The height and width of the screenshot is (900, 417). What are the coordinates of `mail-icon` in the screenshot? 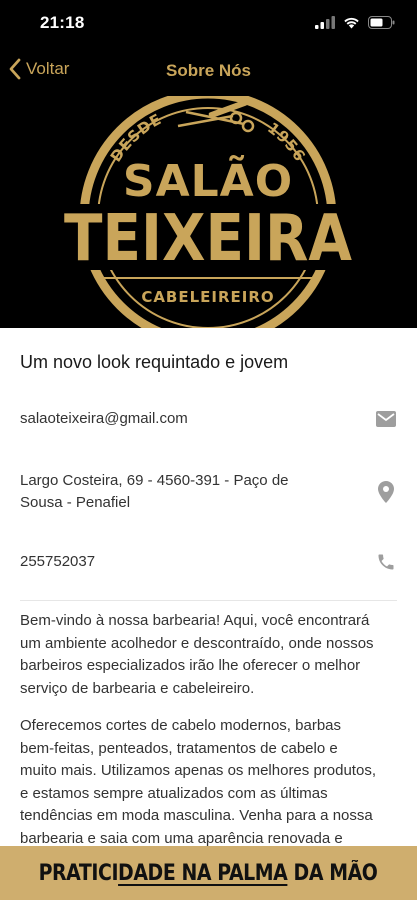 It's located at (386, 419).